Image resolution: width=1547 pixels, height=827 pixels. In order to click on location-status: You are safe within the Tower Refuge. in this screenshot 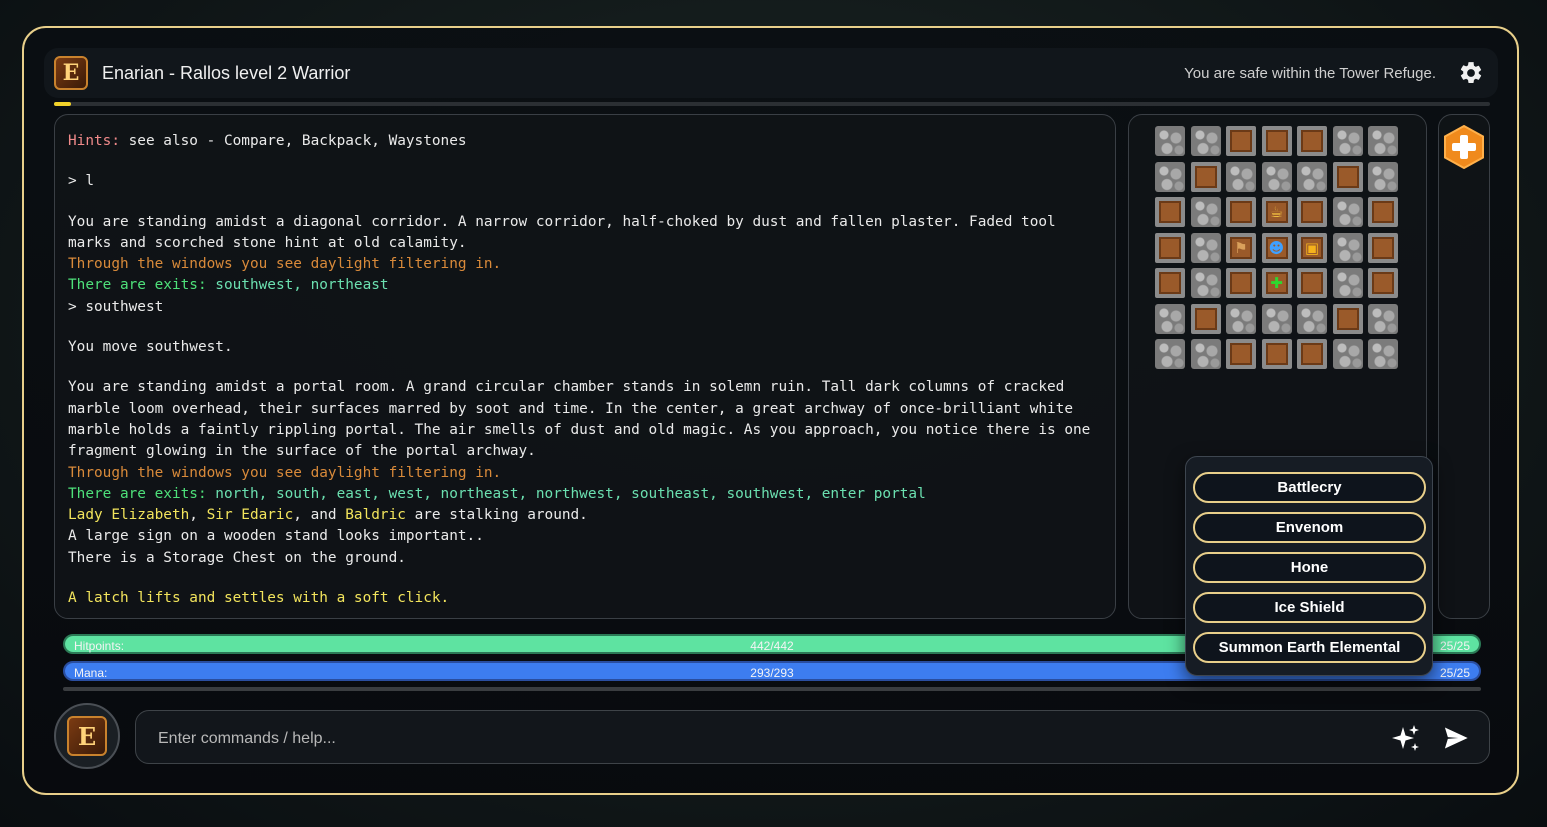, I will do `click(1310, 73)`.